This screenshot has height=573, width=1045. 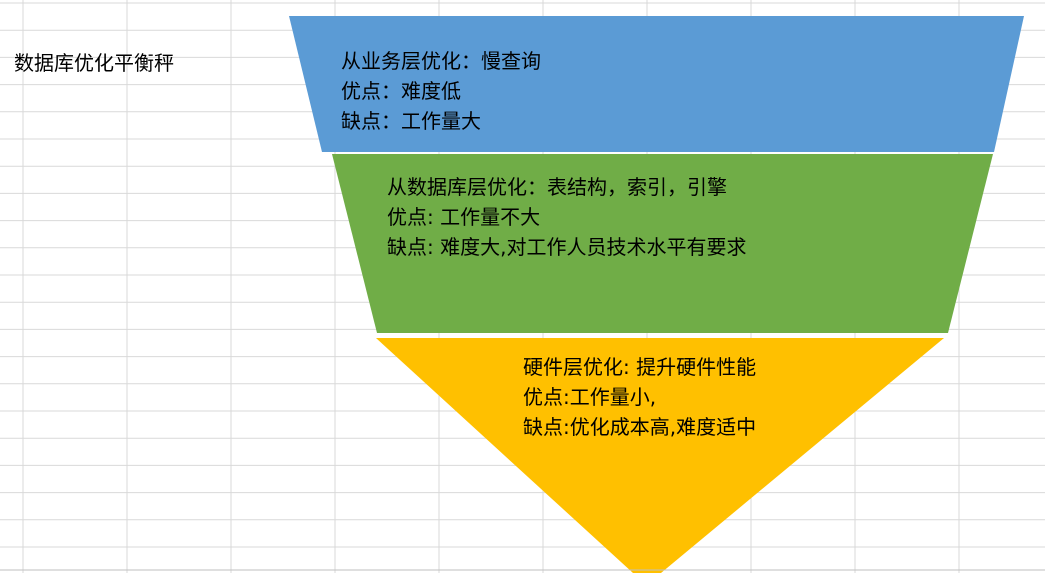 I want to click on tier-database-pros: 优点: 工作量不大, so click(x=464, y=217).